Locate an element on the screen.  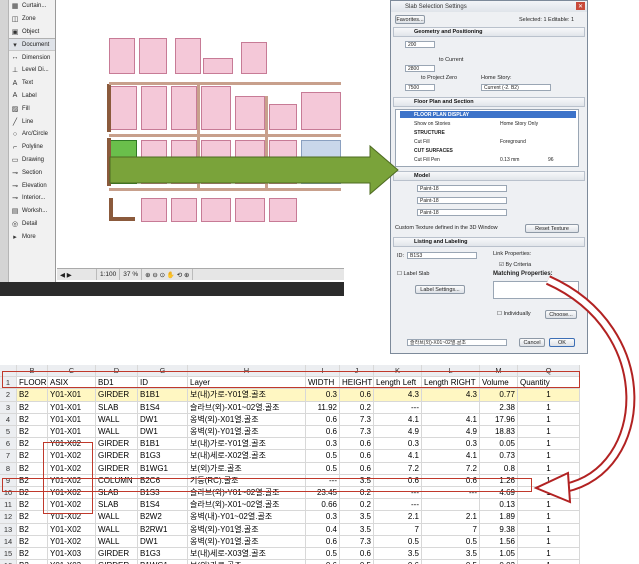
red-curved-arrow is located at coordinates (590, 384).